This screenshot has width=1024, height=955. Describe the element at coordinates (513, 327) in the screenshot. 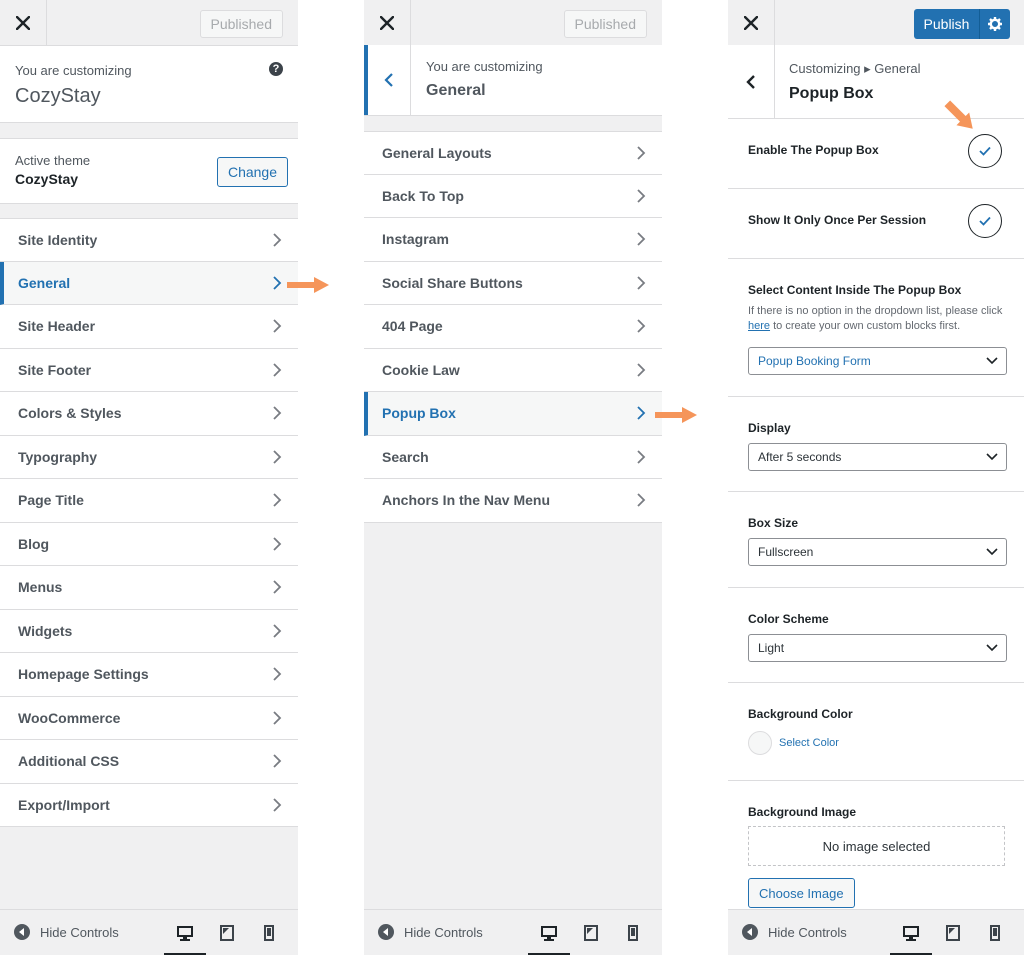

I see `menu-item-404-page: 404 Page` at that location.